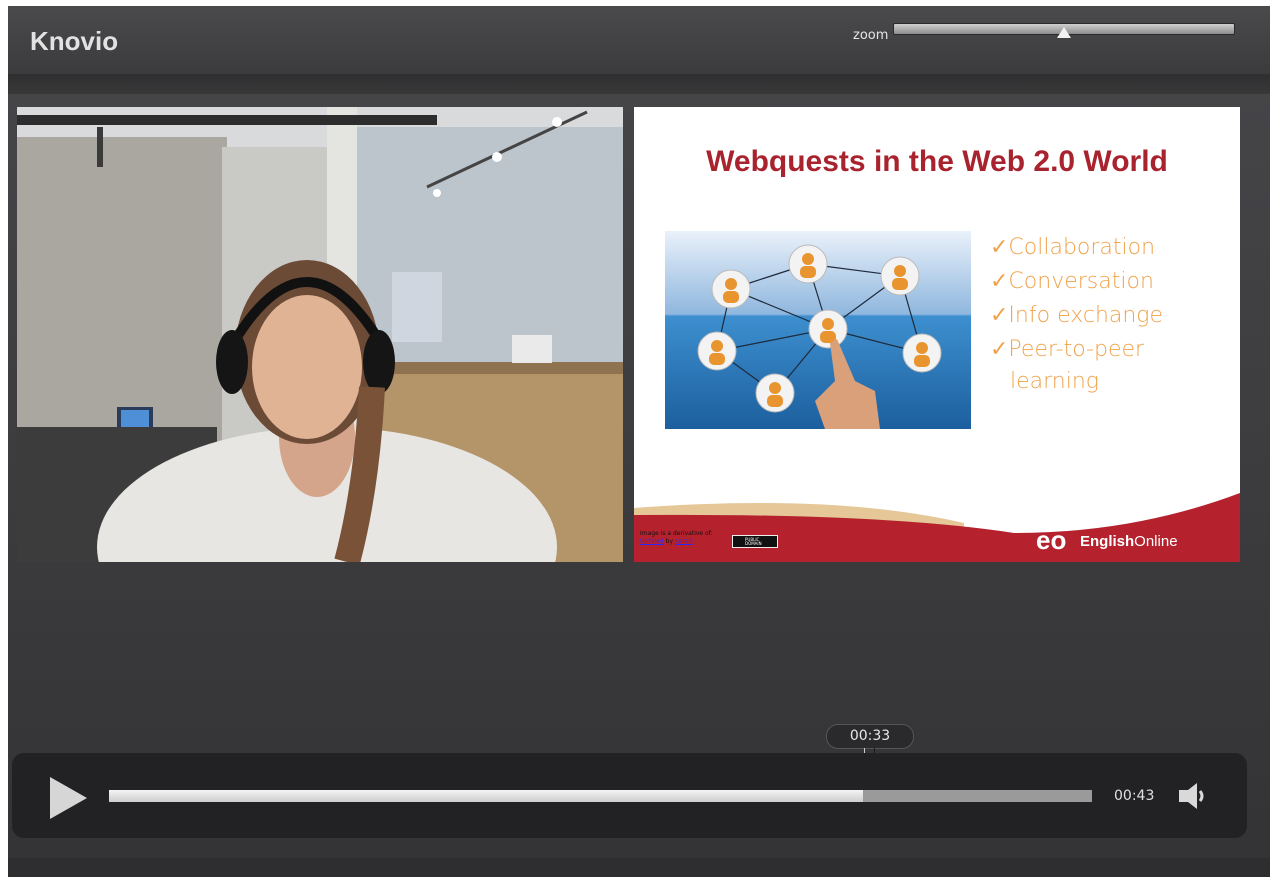  Describe the element at coordinates (676, 533) in the screenshot. I see `credit-text: Image is a derivative of:` at that location.